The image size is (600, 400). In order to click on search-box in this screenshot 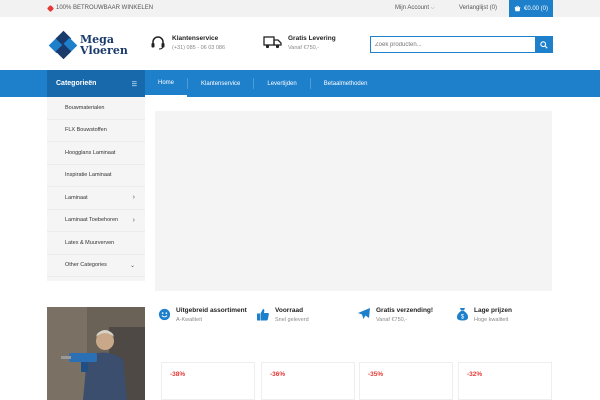, I will do `click(461, 44)`.